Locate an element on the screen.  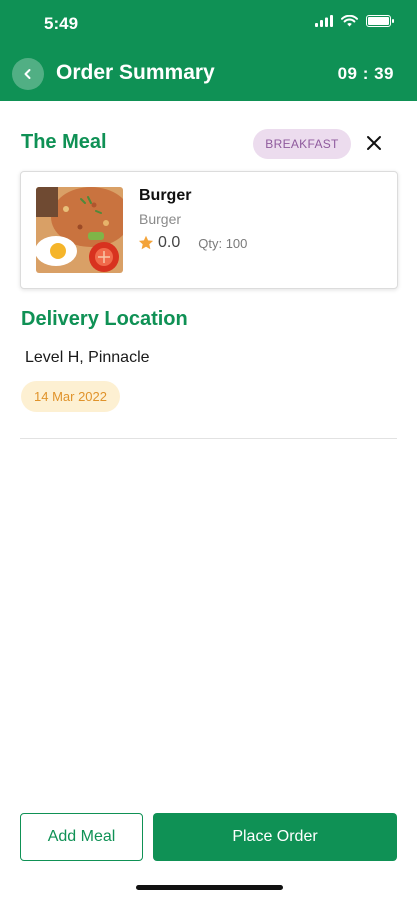
add-meal-button: Add Meal is located at coordinates (81, 837).